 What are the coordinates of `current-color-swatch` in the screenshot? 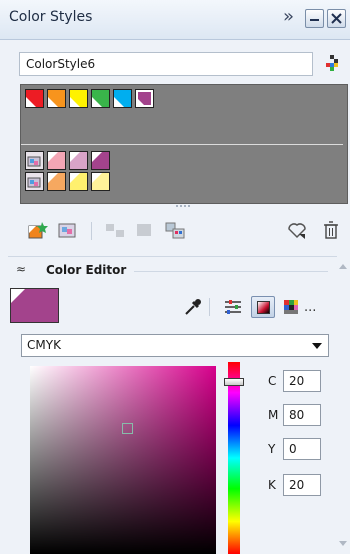 It's located at (34, 305).